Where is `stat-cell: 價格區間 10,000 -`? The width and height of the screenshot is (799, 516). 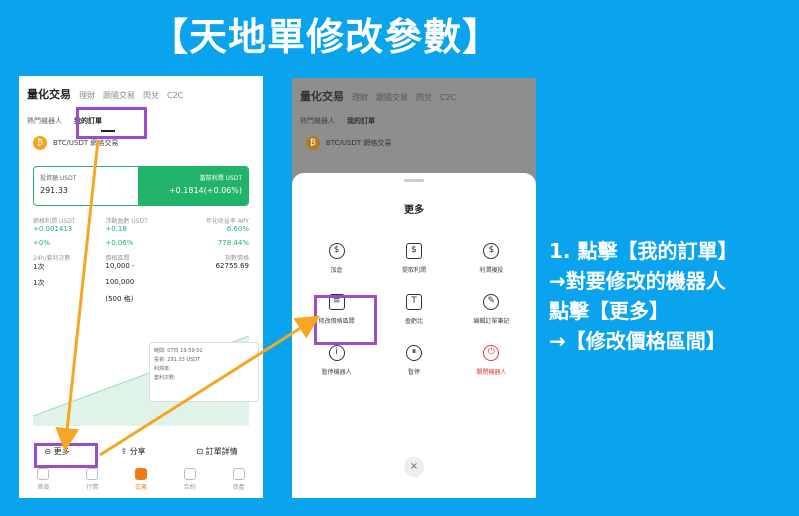
stat-cell: 價格區間 10,000 - is located at coordinates (140, 262).